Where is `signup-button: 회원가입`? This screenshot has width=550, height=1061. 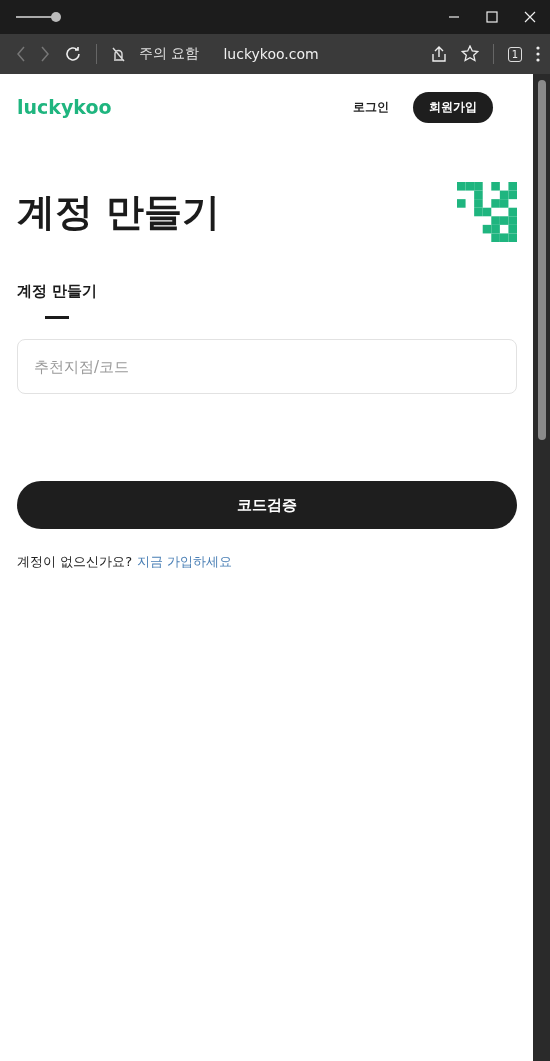
signup-button: 회원가입 is located at coordinates (453, 107).